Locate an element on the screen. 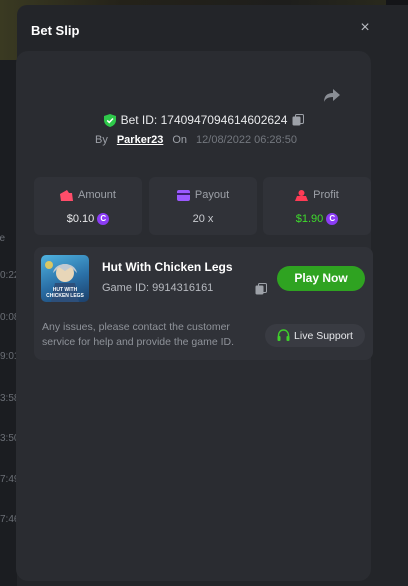  card-icon is located at coordinates (183, 195).